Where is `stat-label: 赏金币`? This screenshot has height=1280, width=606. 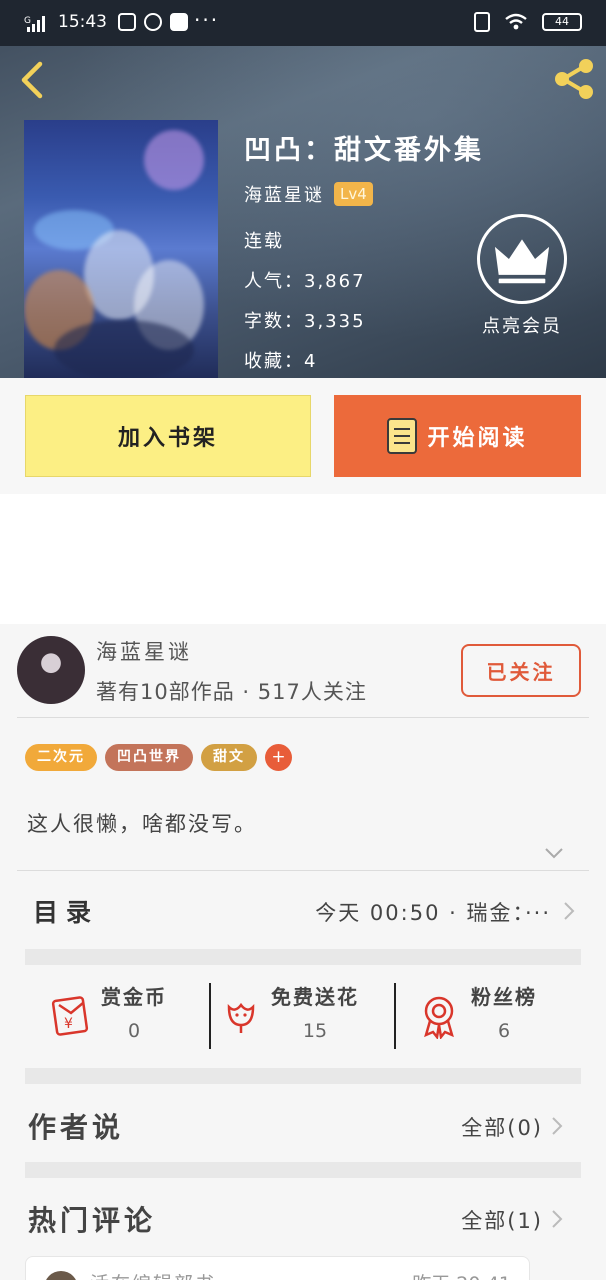
stat-label: 赏金币 is located at coordinates (134, 997).